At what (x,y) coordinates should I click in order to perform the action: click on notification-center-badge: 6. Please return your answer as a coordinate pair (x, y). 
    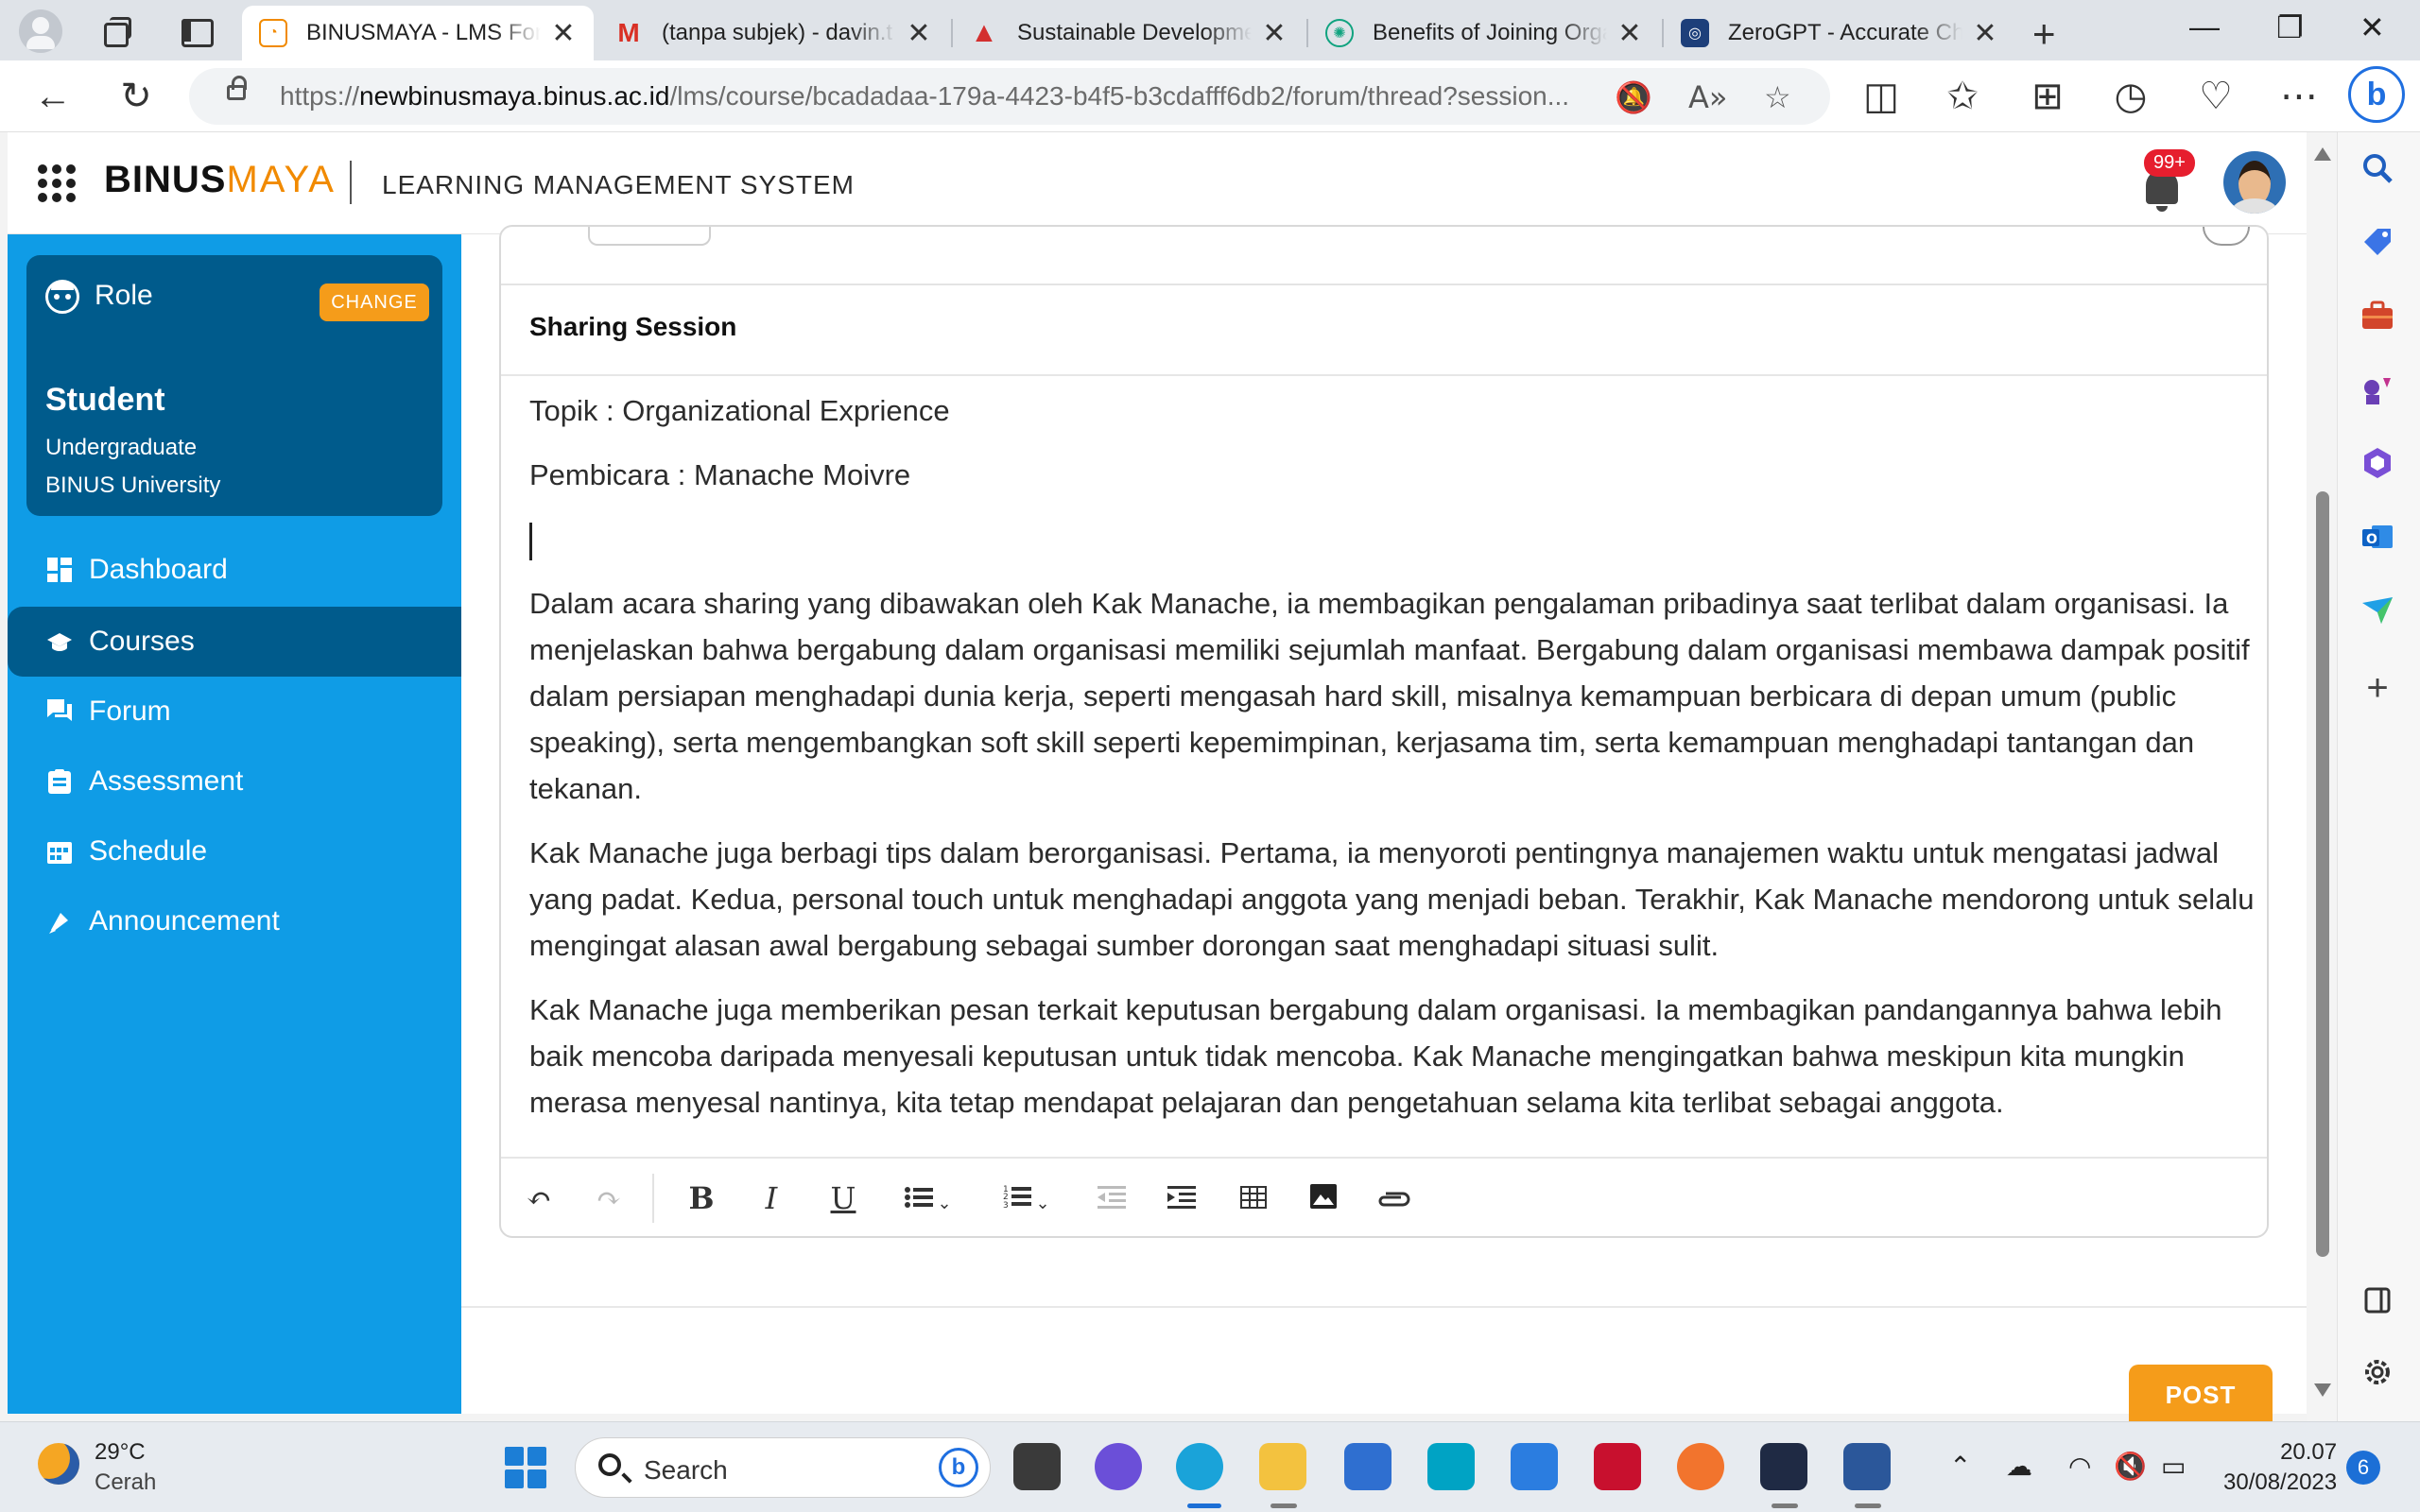
    Looking at the image, I should click on (2363, 1468).